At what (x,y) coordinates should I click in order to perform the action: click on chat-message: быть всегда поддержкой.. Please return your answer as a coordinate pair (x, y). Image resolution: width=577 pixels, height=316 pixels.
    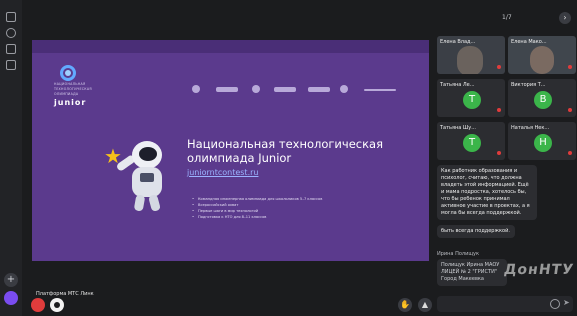
    Looking at the image, I should click on (476, 231).